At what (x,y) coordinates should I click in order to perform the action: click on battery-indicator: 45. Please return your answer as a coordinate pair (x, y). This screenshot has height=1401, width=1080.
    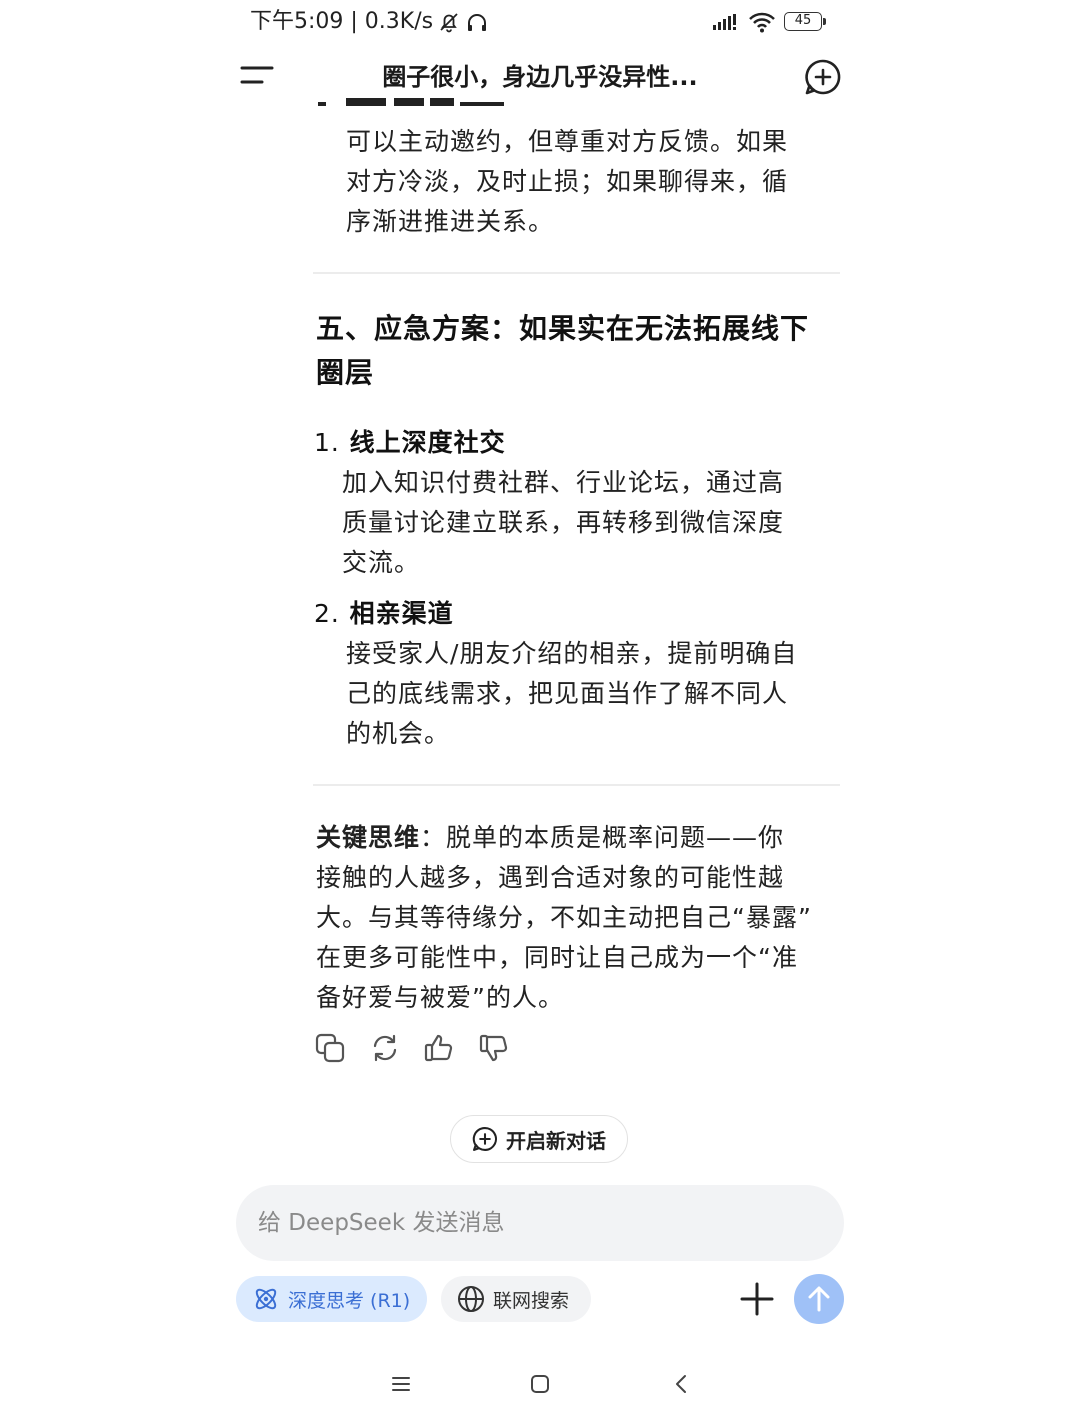
    Looking at the image, I should click on (803, 21).